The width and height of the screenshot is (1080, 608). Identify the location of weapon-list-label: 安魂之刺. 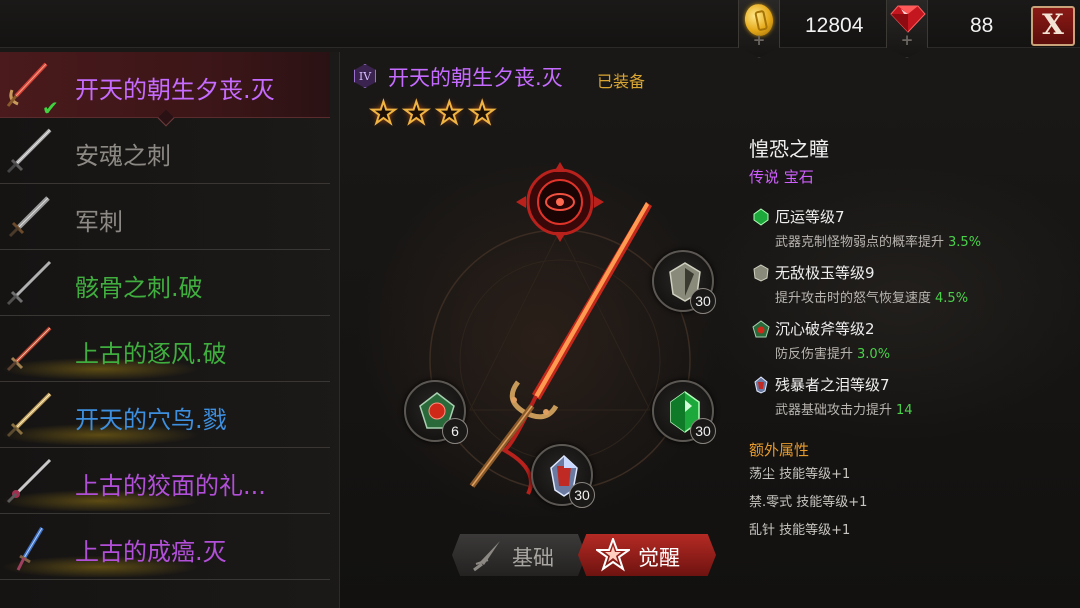
(123, 156).